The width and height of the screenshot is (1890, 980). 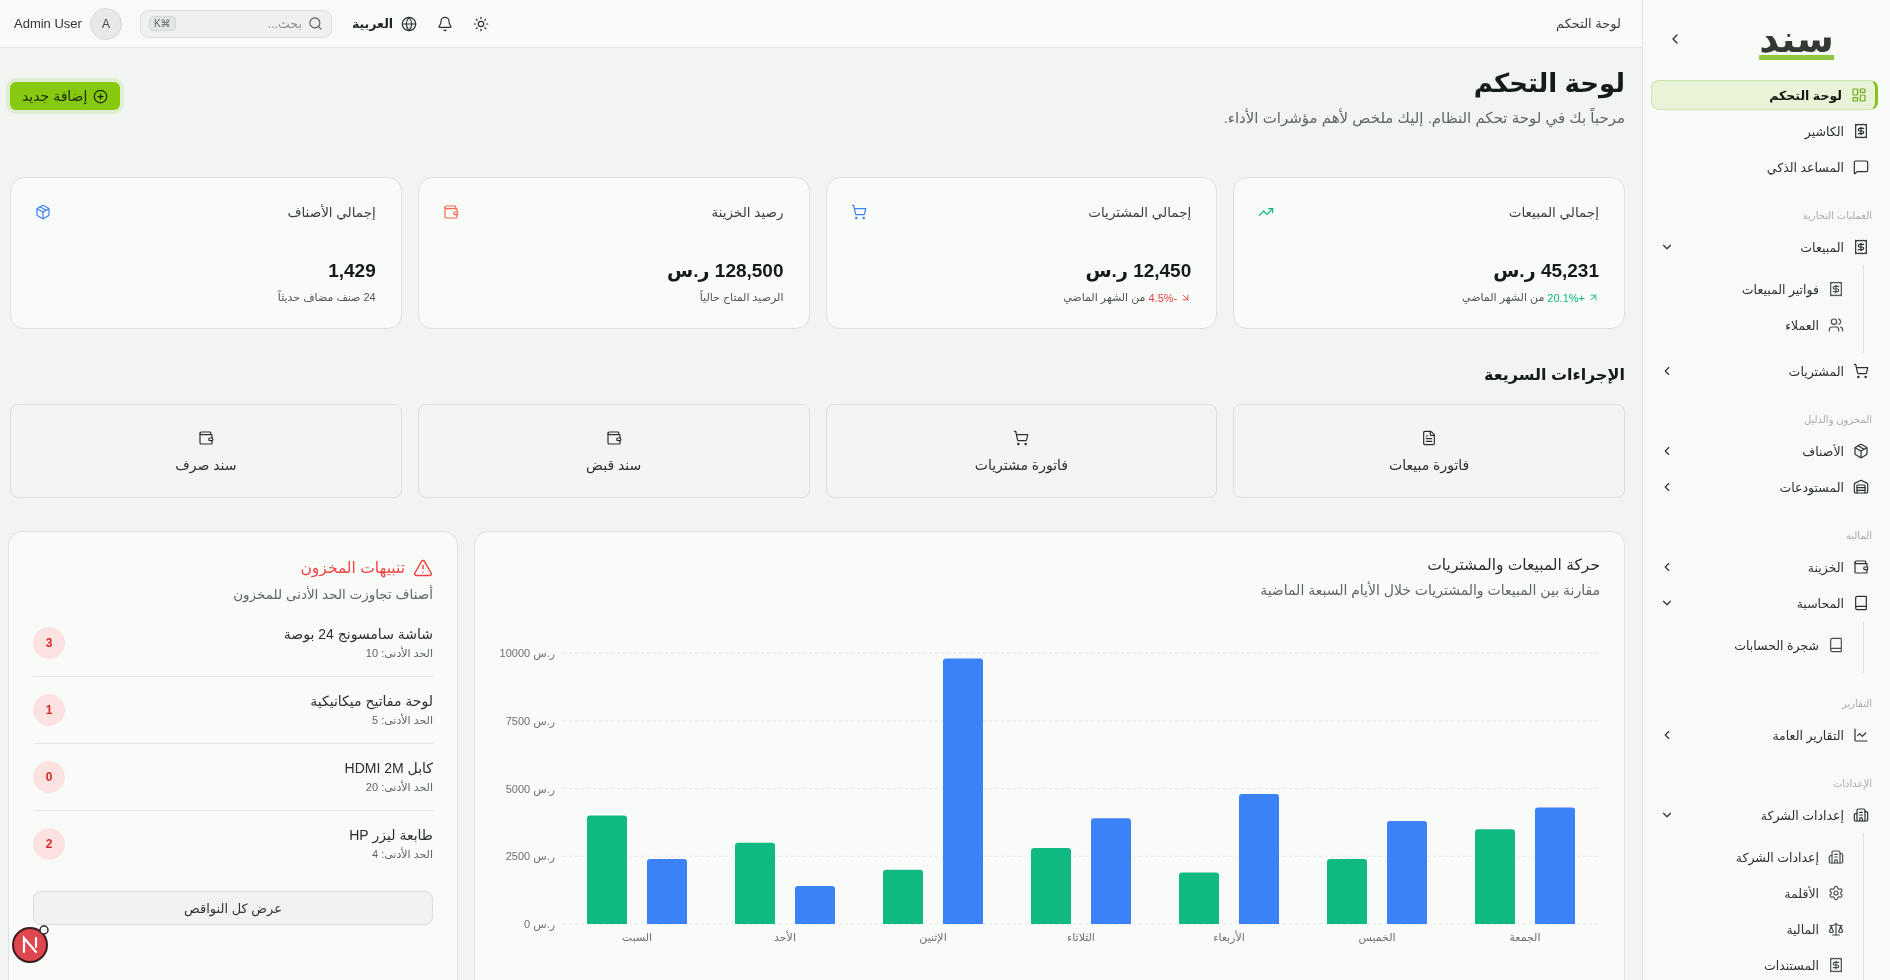 What do you see at coordinates (445, 23) in the screenshot?
I see `notifications-button` at bounding box center [445, 23].